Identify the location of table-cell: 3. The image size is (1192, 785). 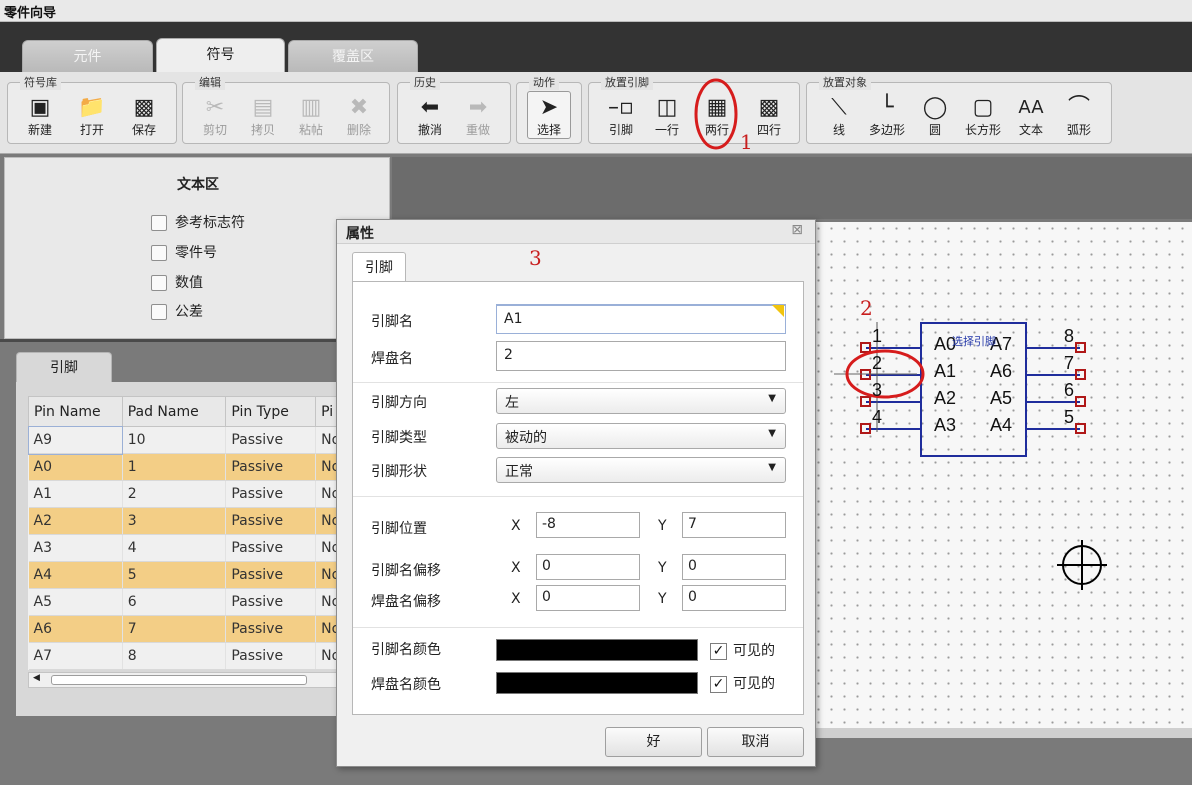
(174, 521).